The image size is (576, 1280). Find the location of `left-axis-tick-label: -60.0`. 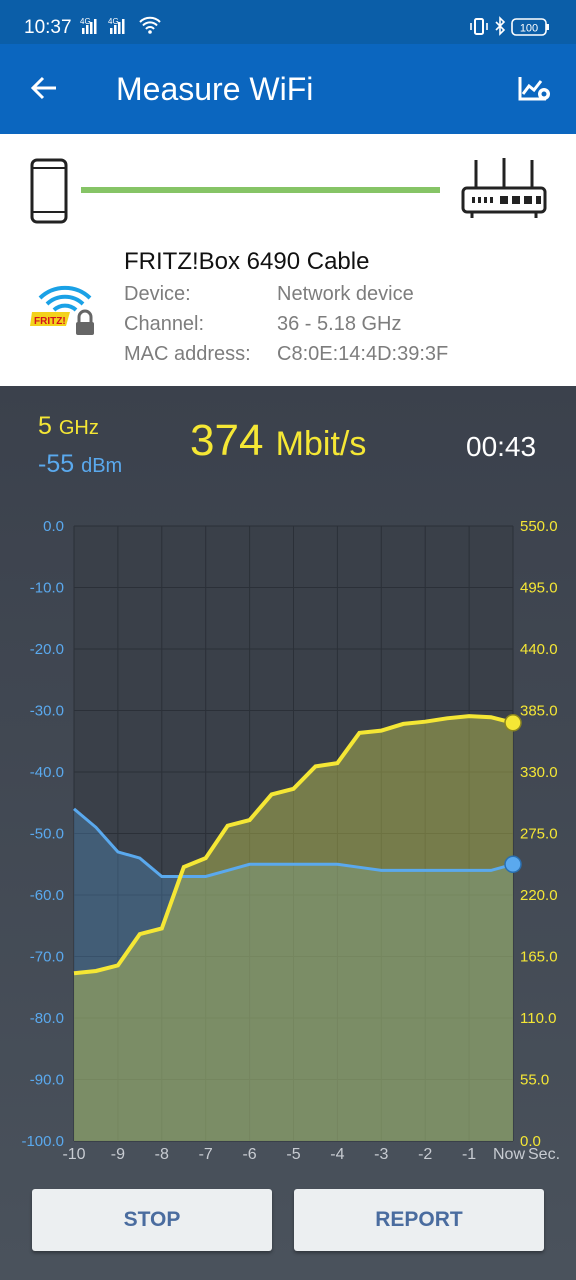

left-axis-tick-label: -60.0 is located at coordinates (47, 895).